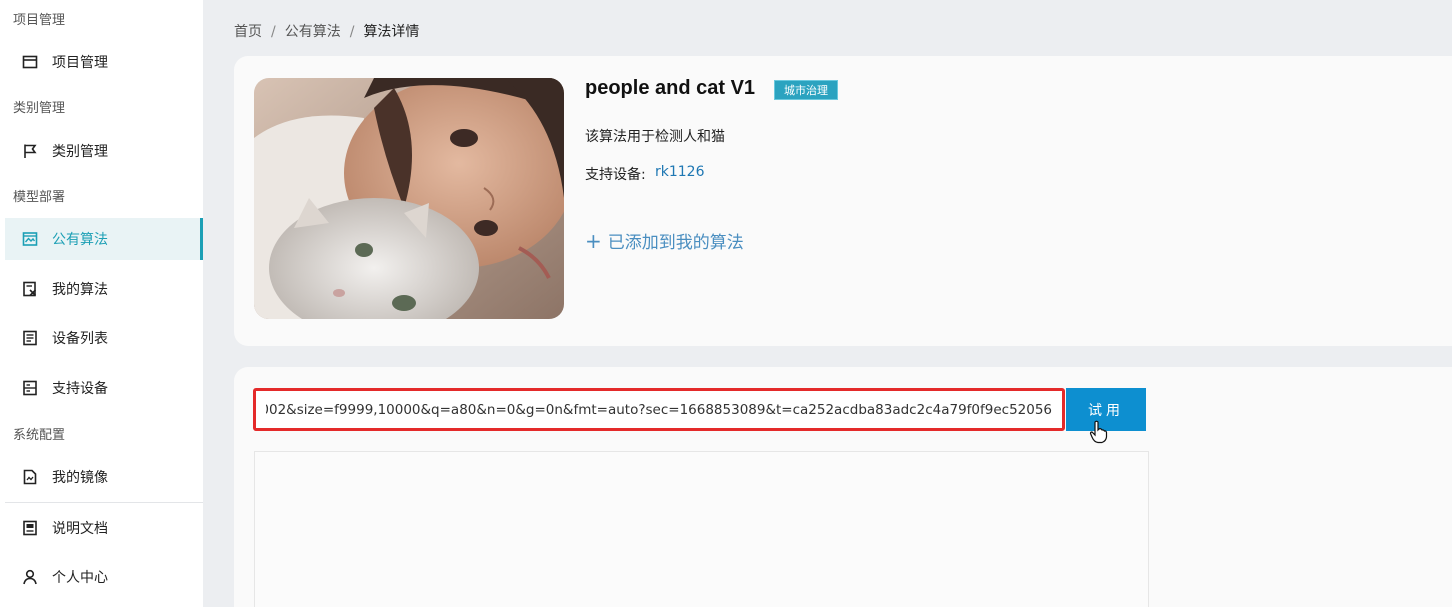 The image size is (1452, 607). What do you see at coordinates (80, 529) in the screenshot?
I see `sidebar-item-label: 说明文档` at bounding box center [80, 529].